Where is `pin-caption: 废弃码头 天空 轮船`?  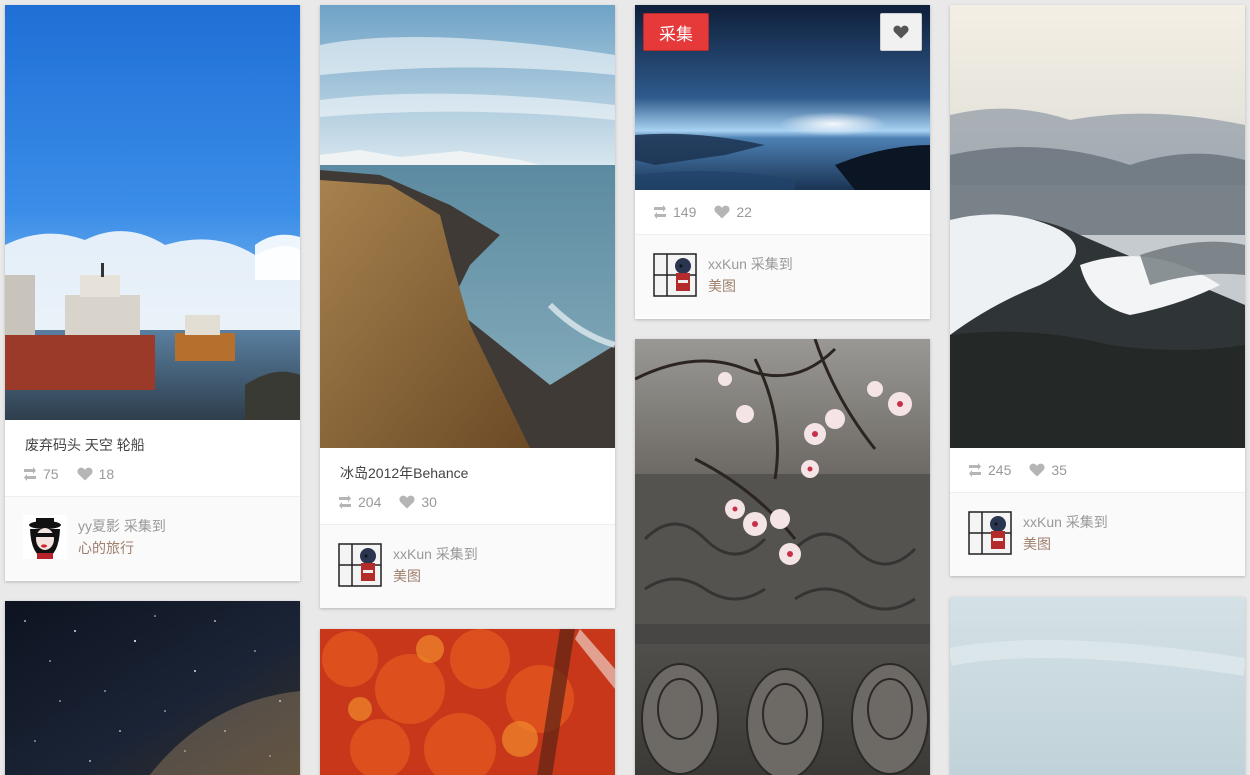 pin-caption: 废弃码头 天空 轮船 is located at coordinates (85, 445).